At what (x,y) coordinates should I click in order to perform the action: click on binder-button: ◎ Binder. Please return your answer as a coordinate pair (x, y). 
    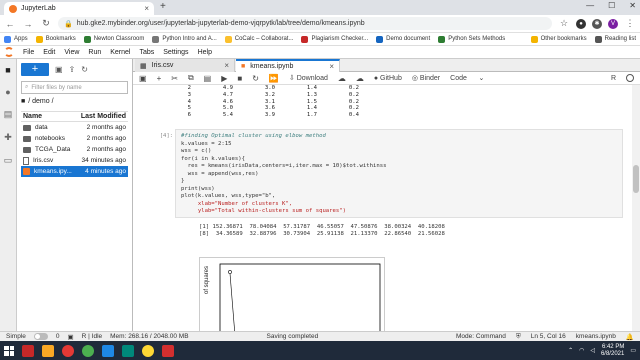
    Looking at the image, I should click on (426, 78).